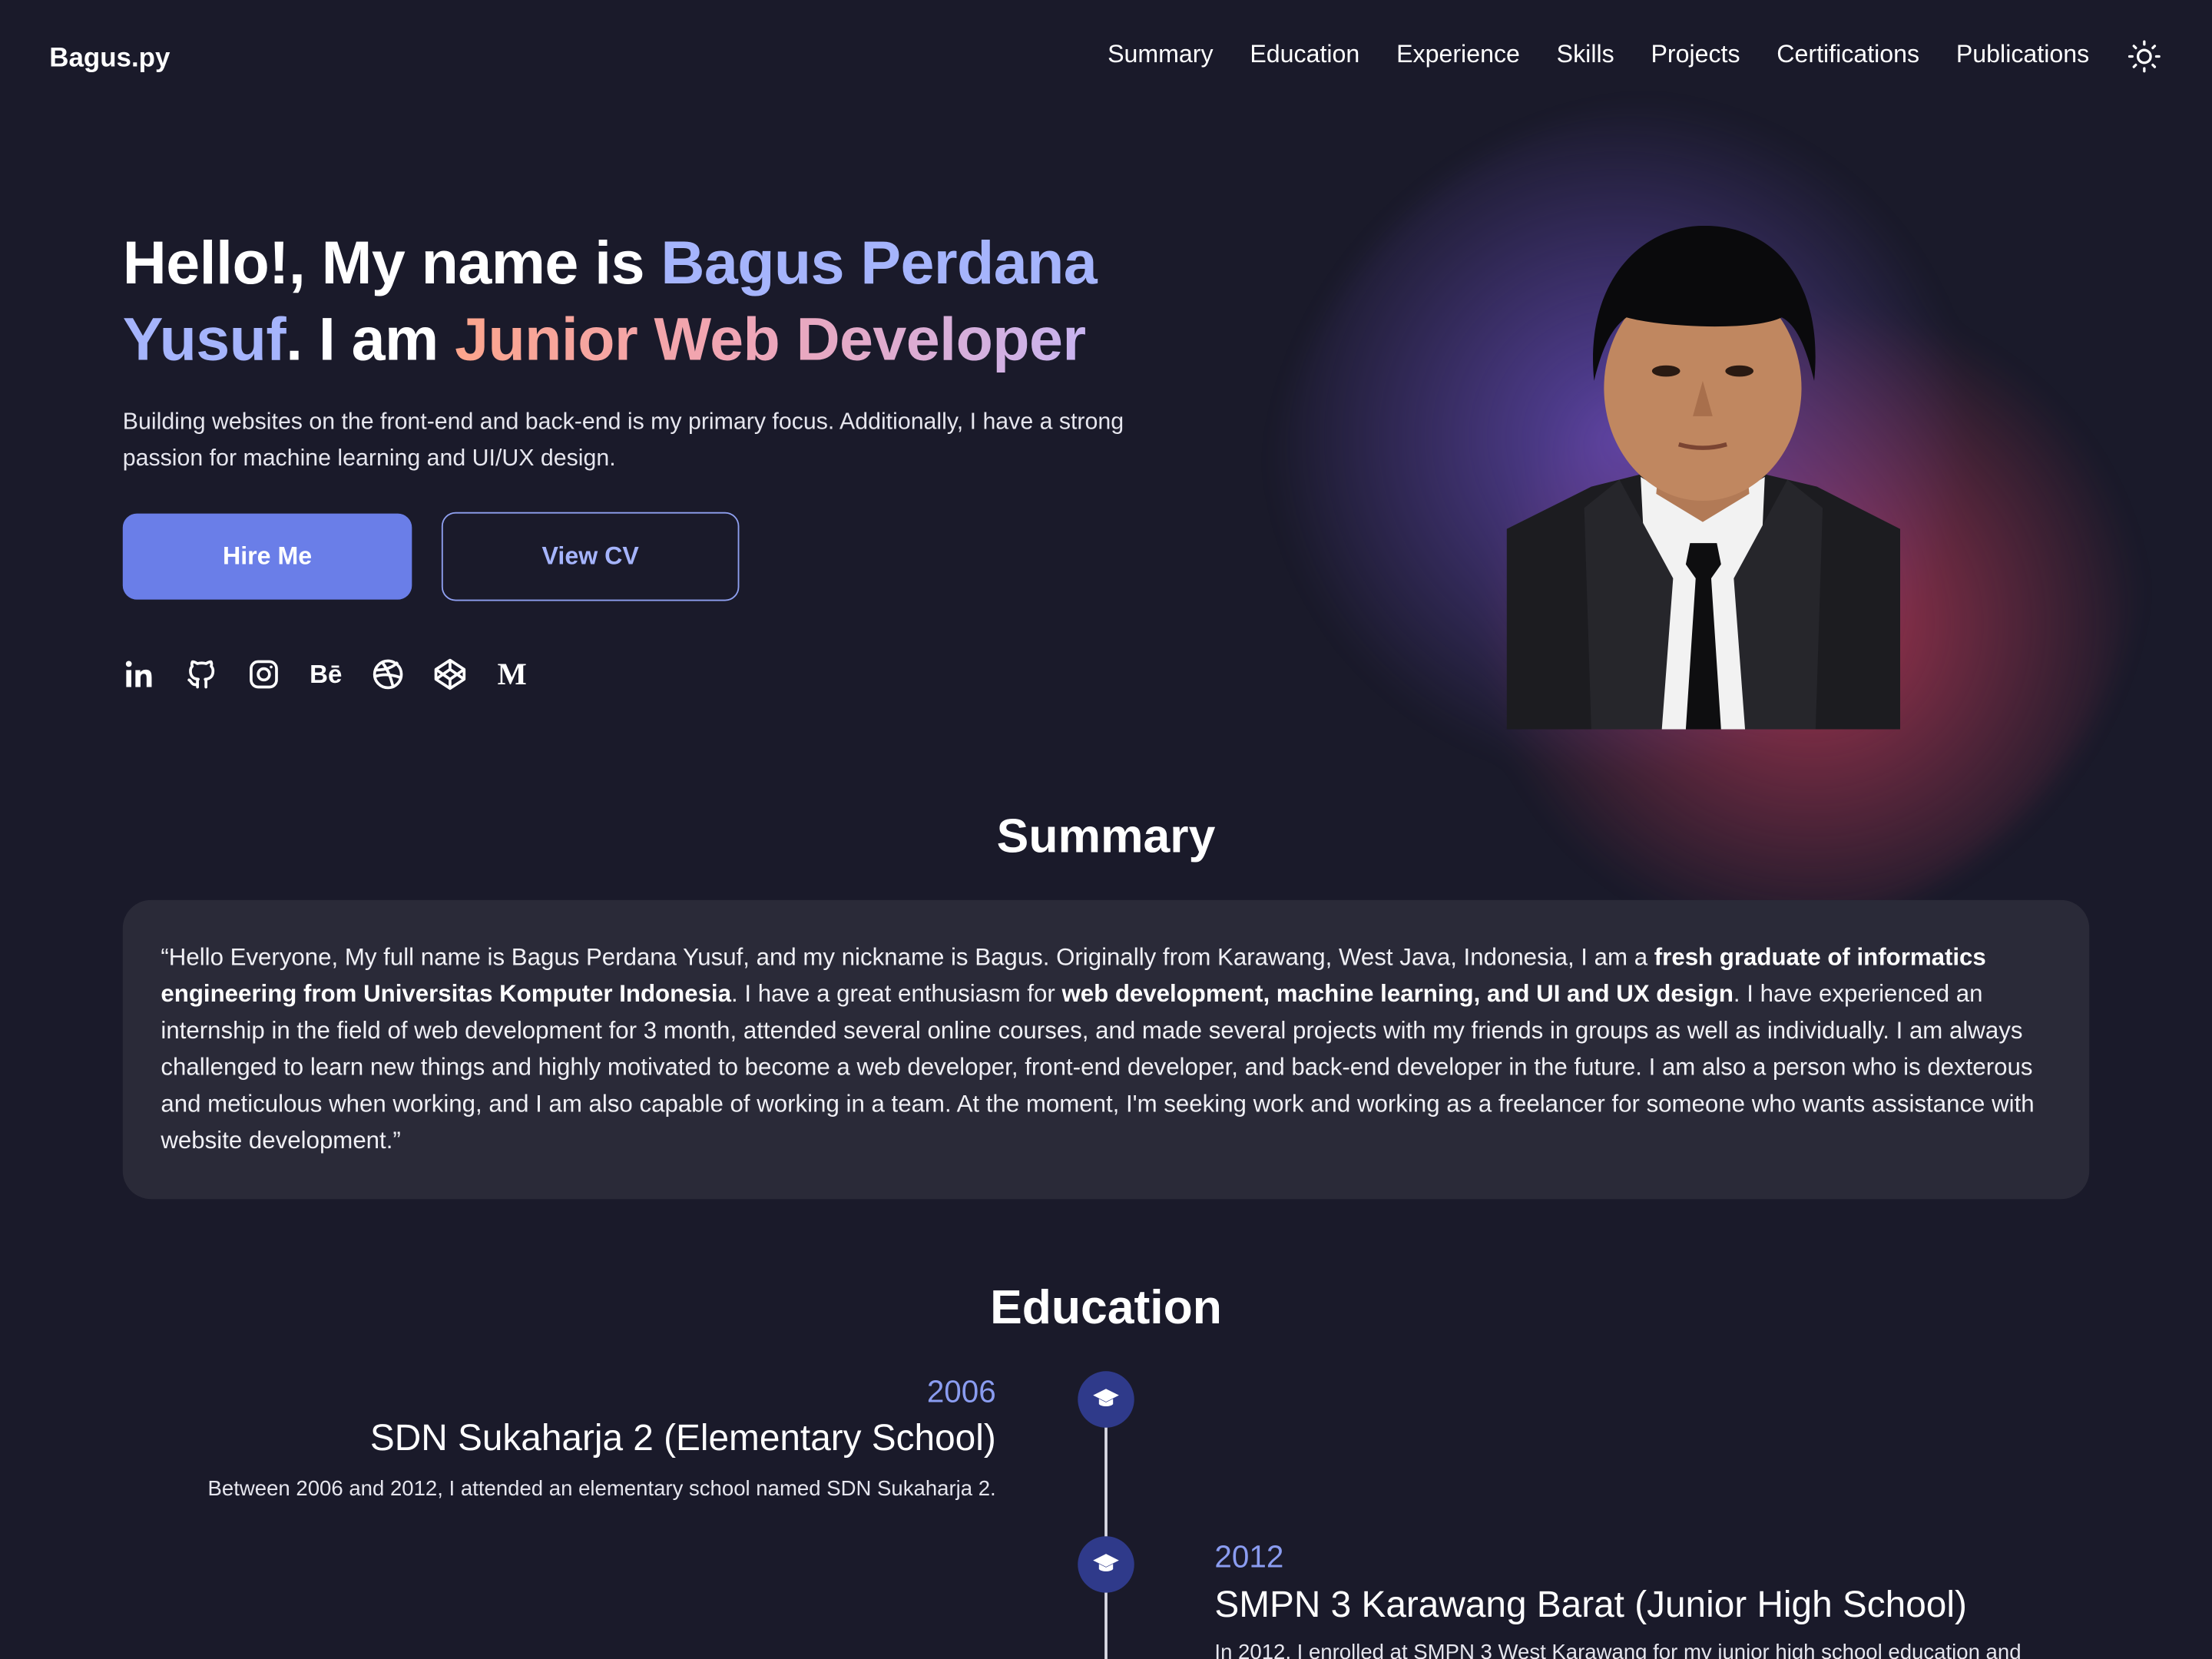 Image resolution: width=2212 pixels, height=1659 pixels. What do you see at coordinates (1161, 54) in the screenshot?
I see `nav-summary: Summary` at bounding box center [1161, 54].